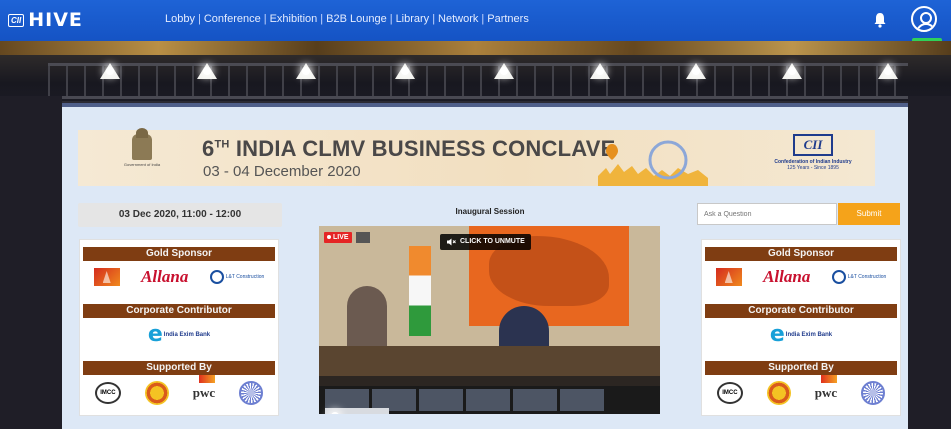 This screenshot has height=429, width=951. What do you see at coordinates (489, 361) in the screenshot?
I see `video-scene-table` at bounding box center [489, 361].